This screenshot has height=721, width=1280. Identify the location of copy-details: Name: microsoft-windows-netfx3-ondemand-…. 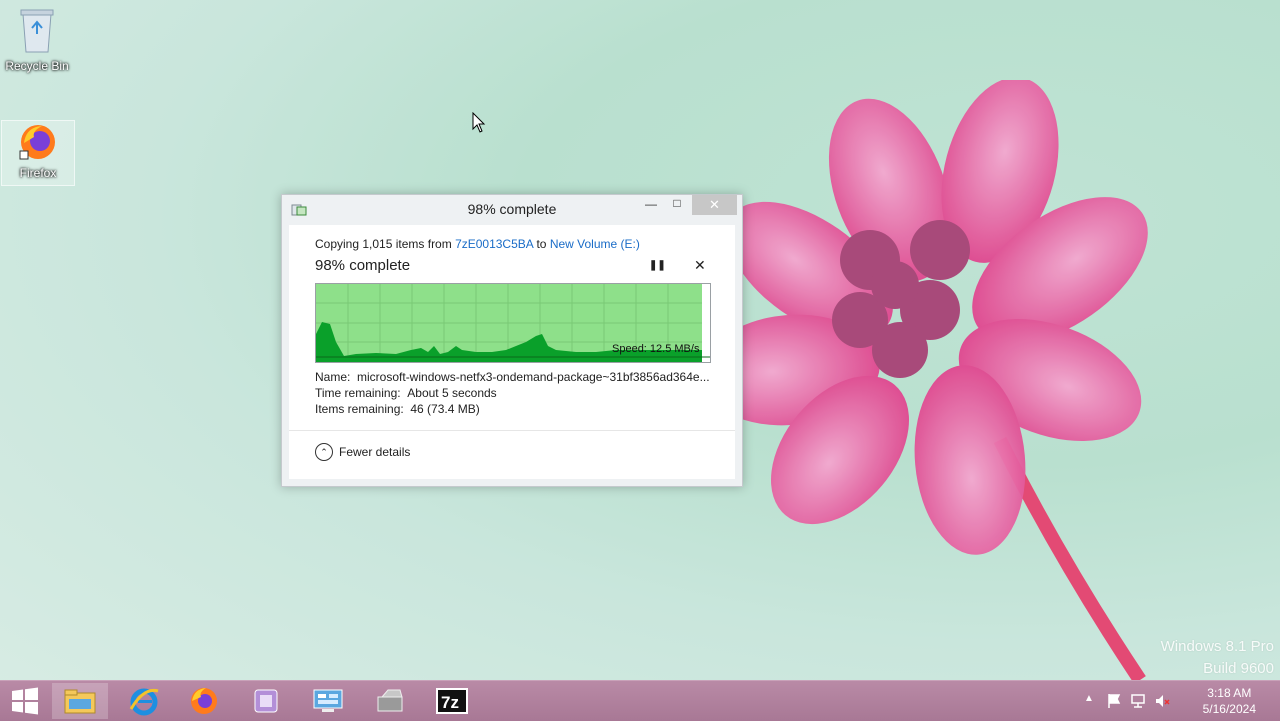
(512, 393).